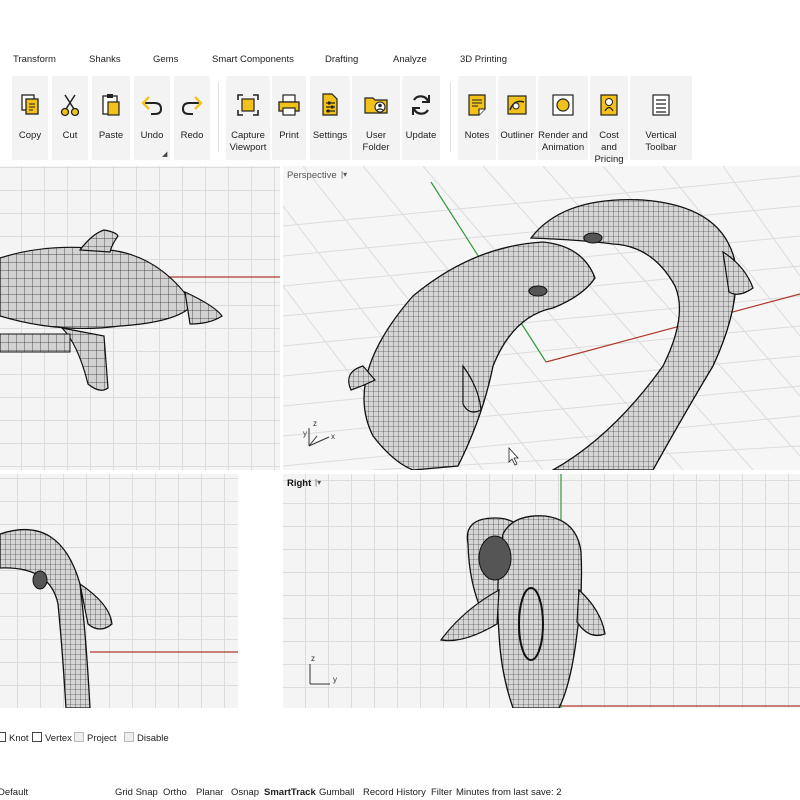 The height and width of the screenshot is (800, 800). Describe the element at coordinates (509, 792) in the screenshot. I see `last-save-status: Minutes from last save: 2` at that location.